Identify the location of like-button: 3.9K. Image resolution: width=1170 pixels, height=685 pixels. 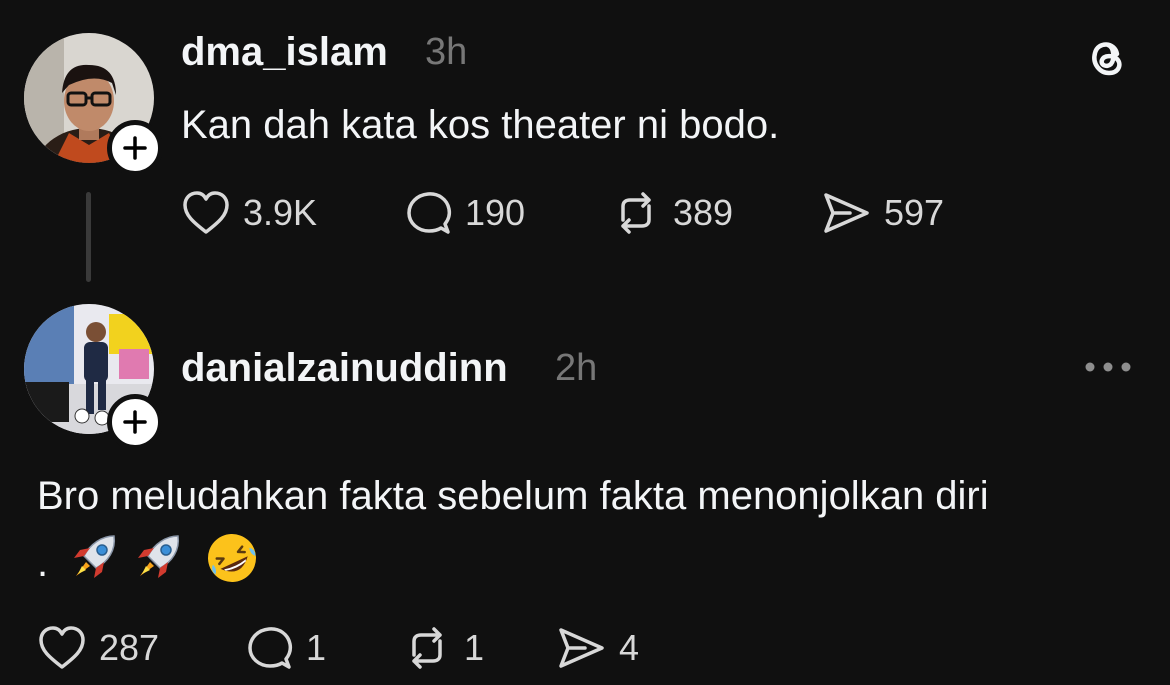
(249, 213).